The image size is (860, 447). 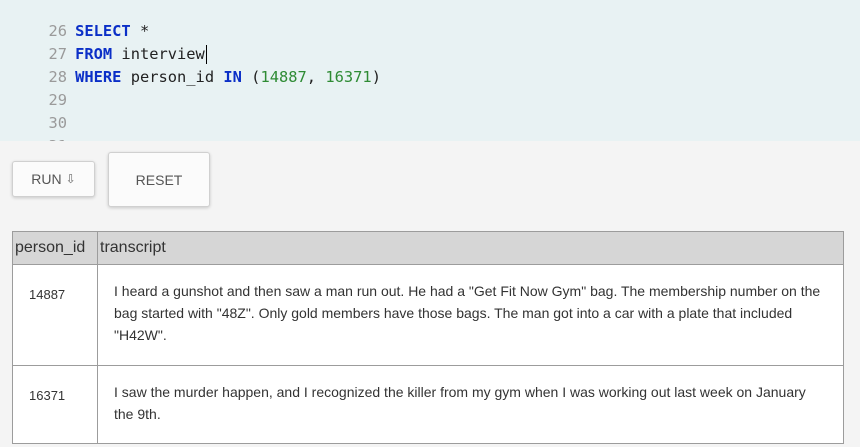 What do you see at coordinates (55, 315) in the screenshot?
I see `person-id-cell: 14887` at bounding box center [55, 315].